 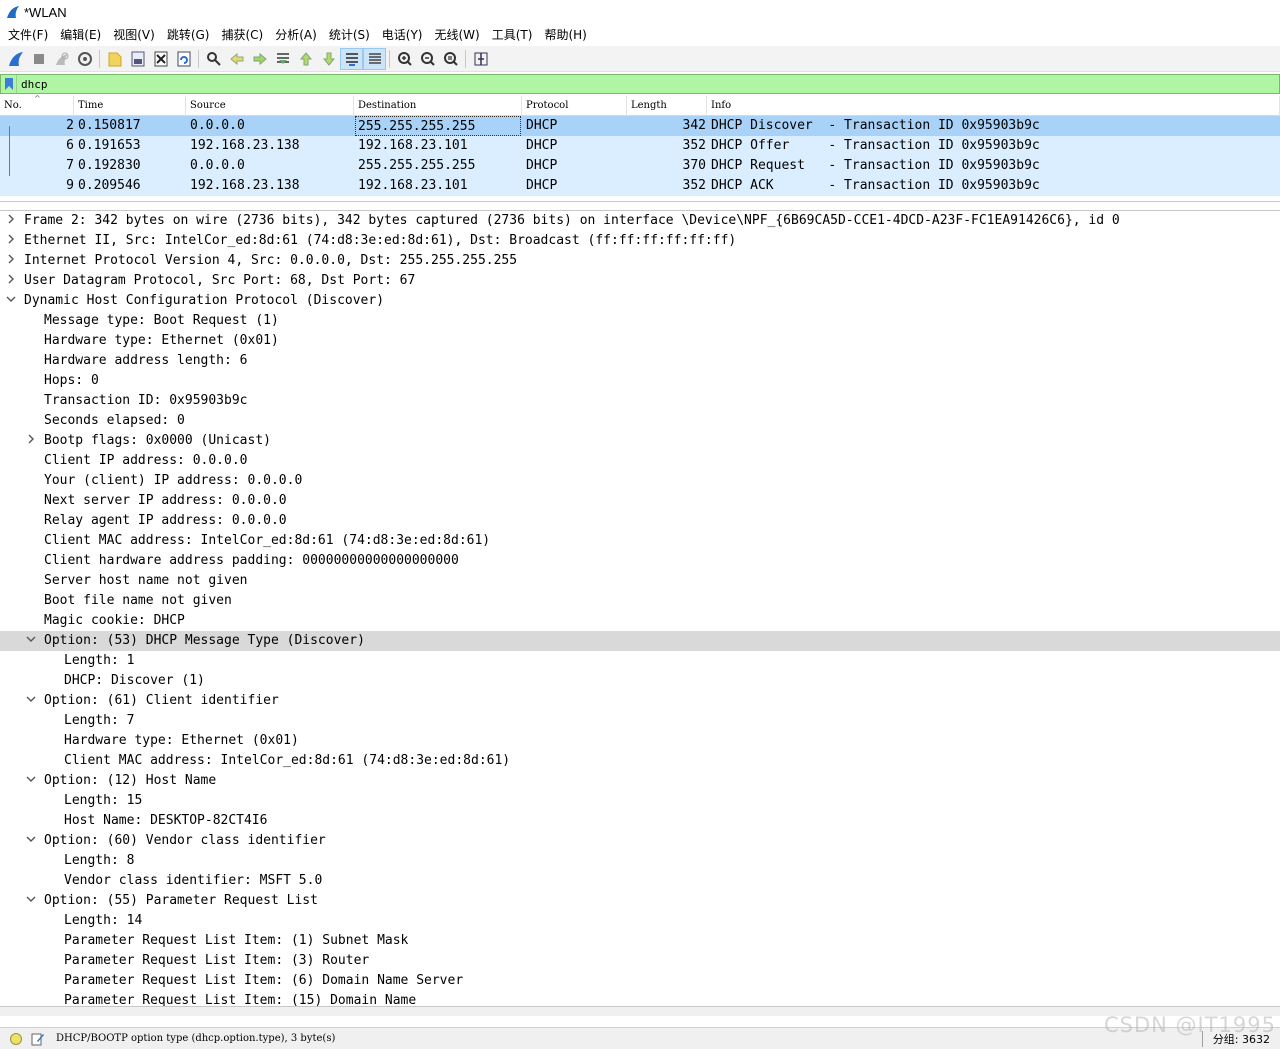 I want to click on column-header-source: Source, so click(x=270, y=106).